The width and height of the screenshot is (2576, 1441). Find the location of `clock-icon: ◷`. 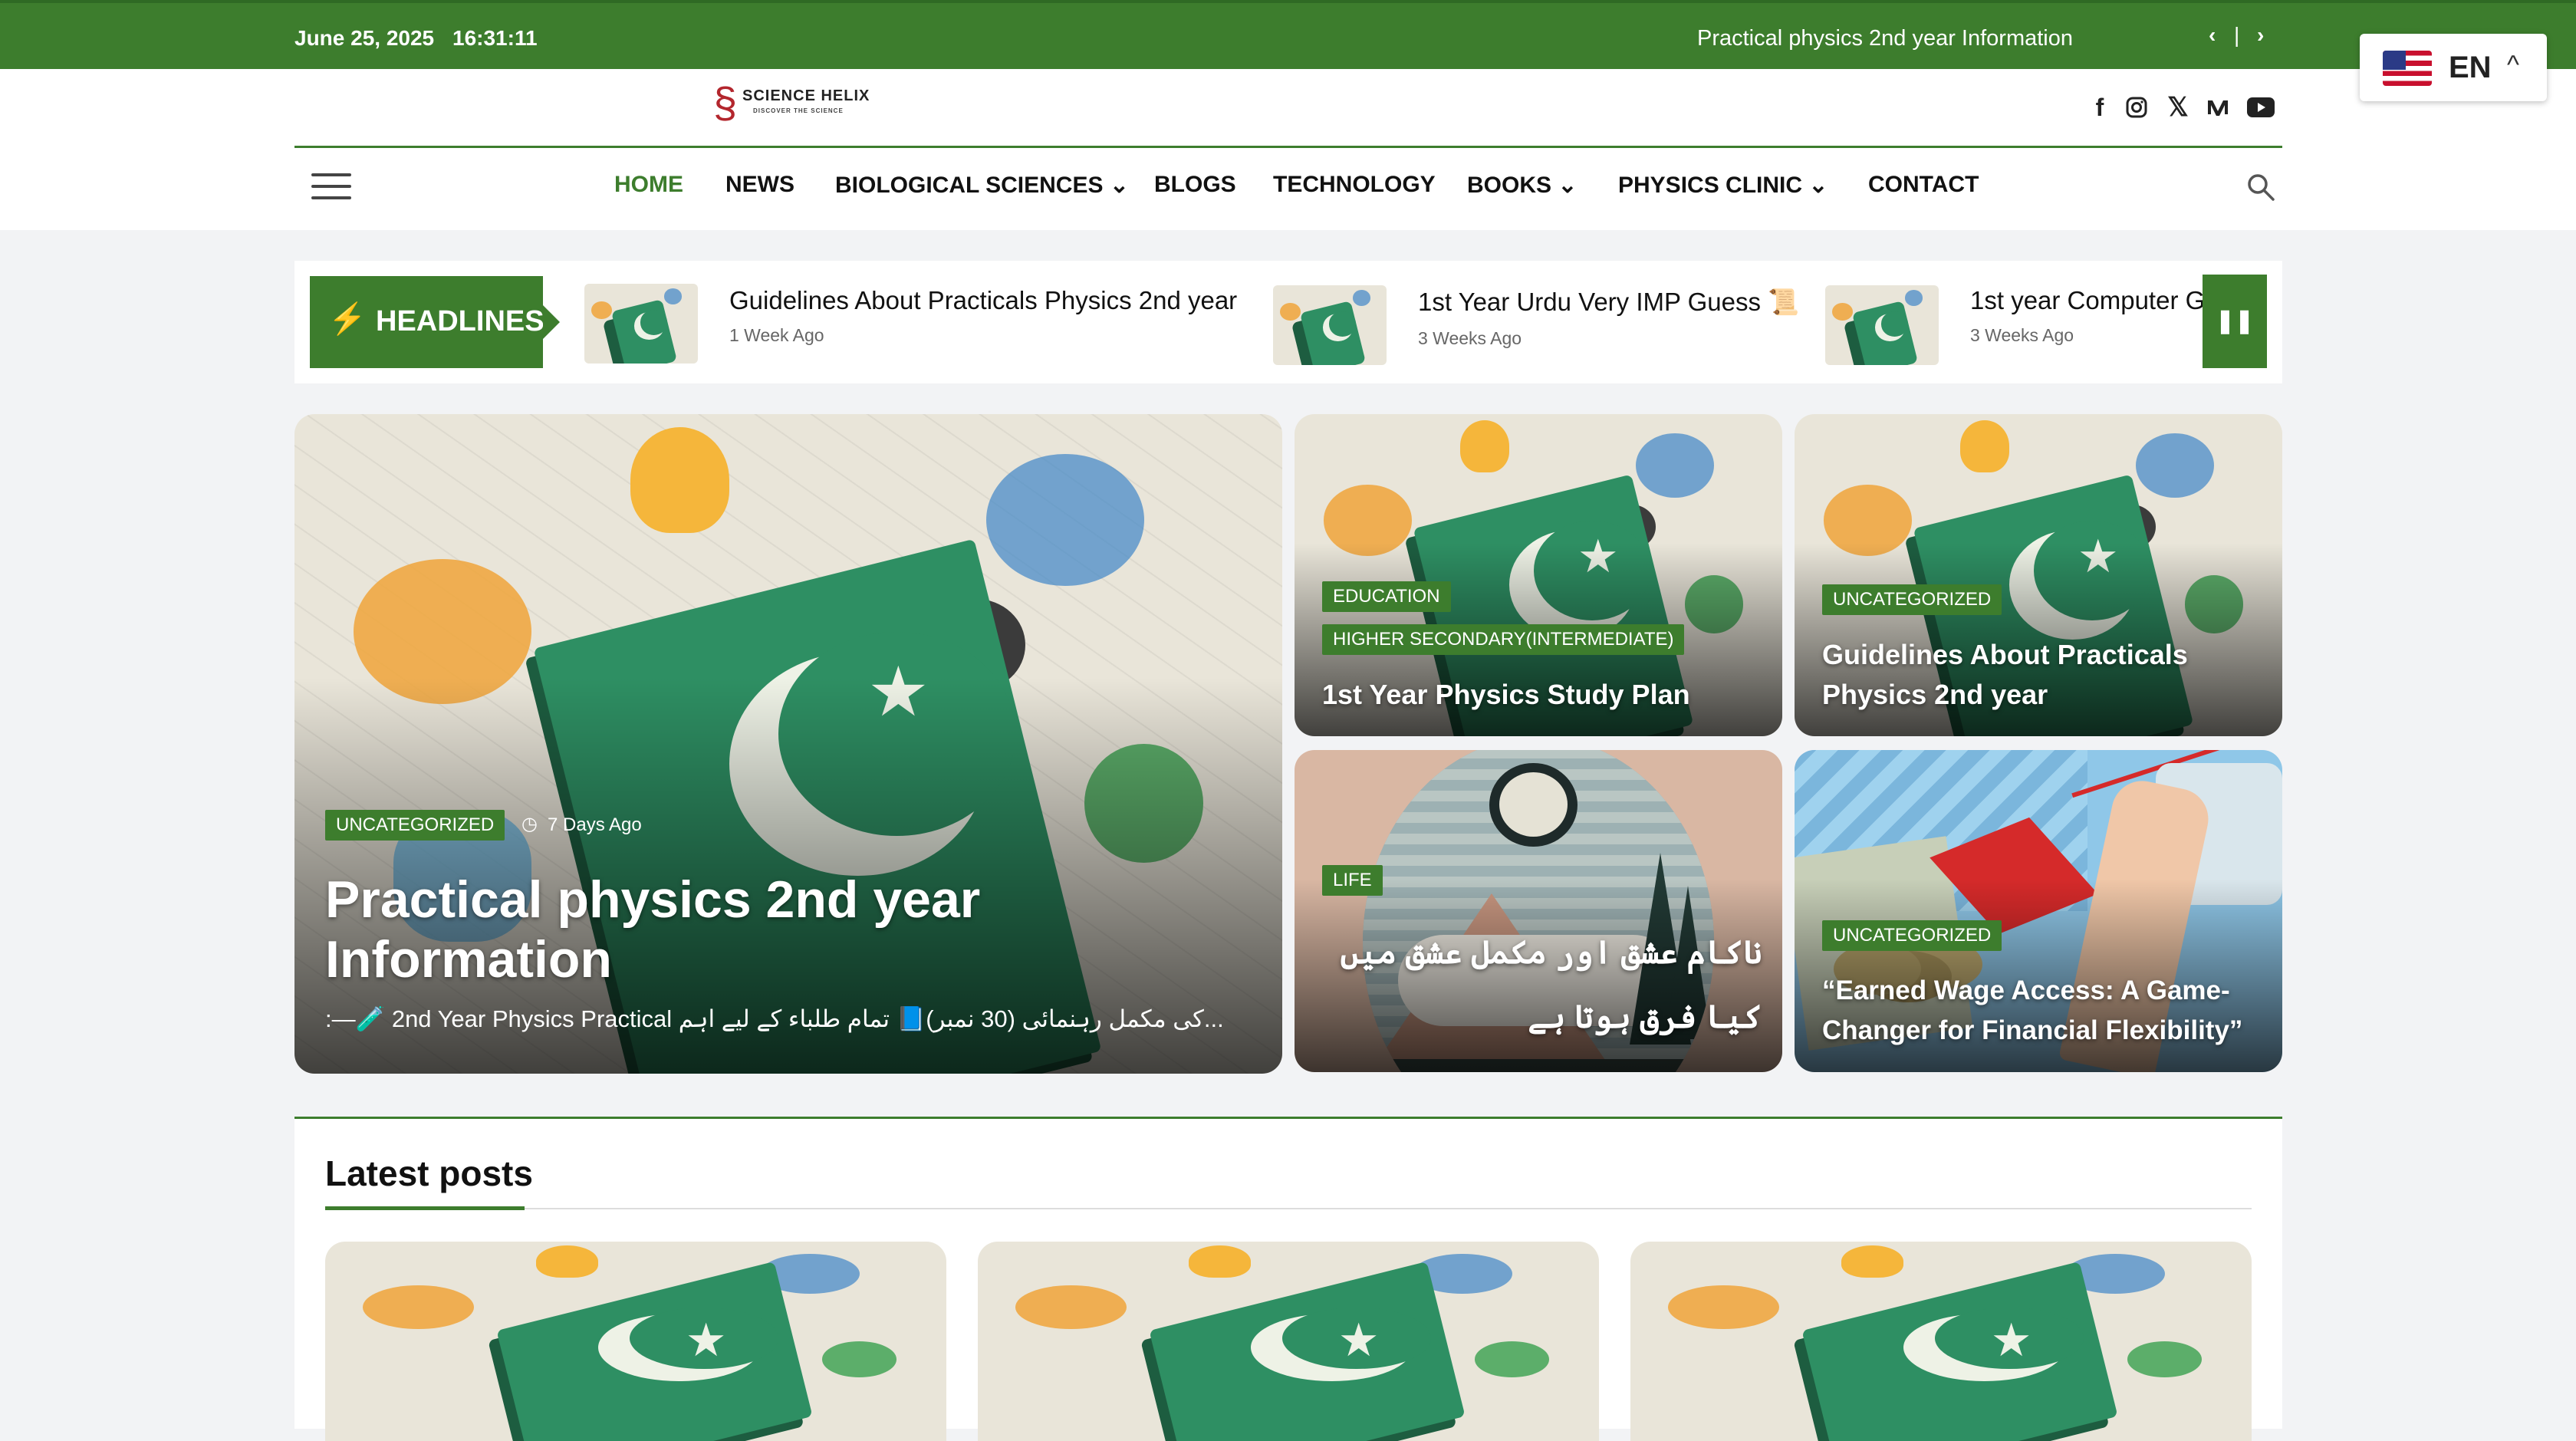

clock-icon: ◷ is located at coordinates (529, 824).